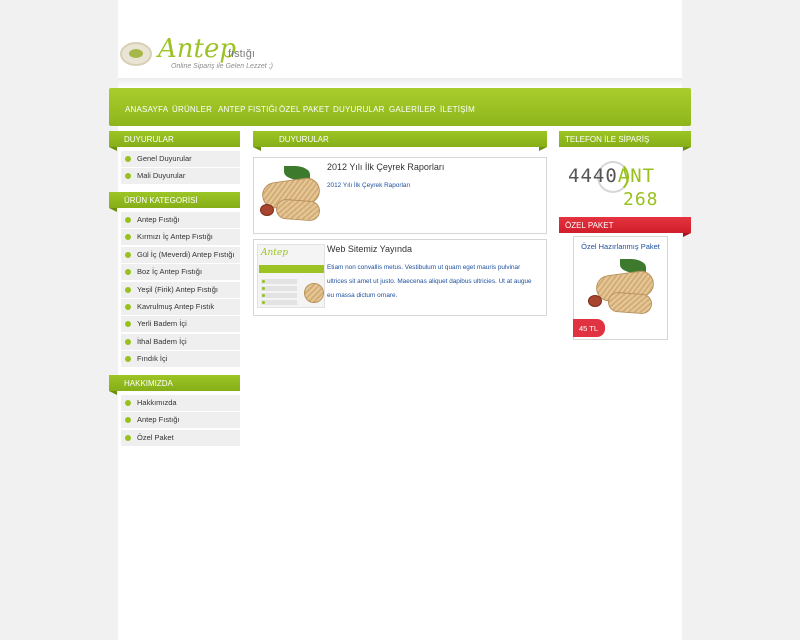 This screenshot has width=800, height=640. What do you see at coordinates (161, 176) in the screenshot?
I see `sidebar-item-label: Mali Duyurular` at bounding box center [161, 176].